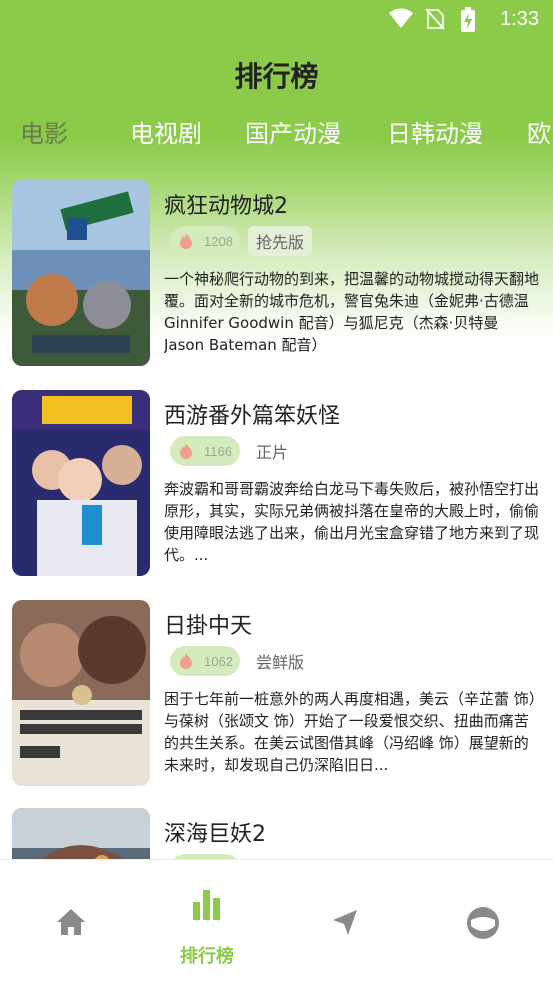 This screenshot has width=553, height=983. I want to click on hot-badge: 1062, so click(205, 661).